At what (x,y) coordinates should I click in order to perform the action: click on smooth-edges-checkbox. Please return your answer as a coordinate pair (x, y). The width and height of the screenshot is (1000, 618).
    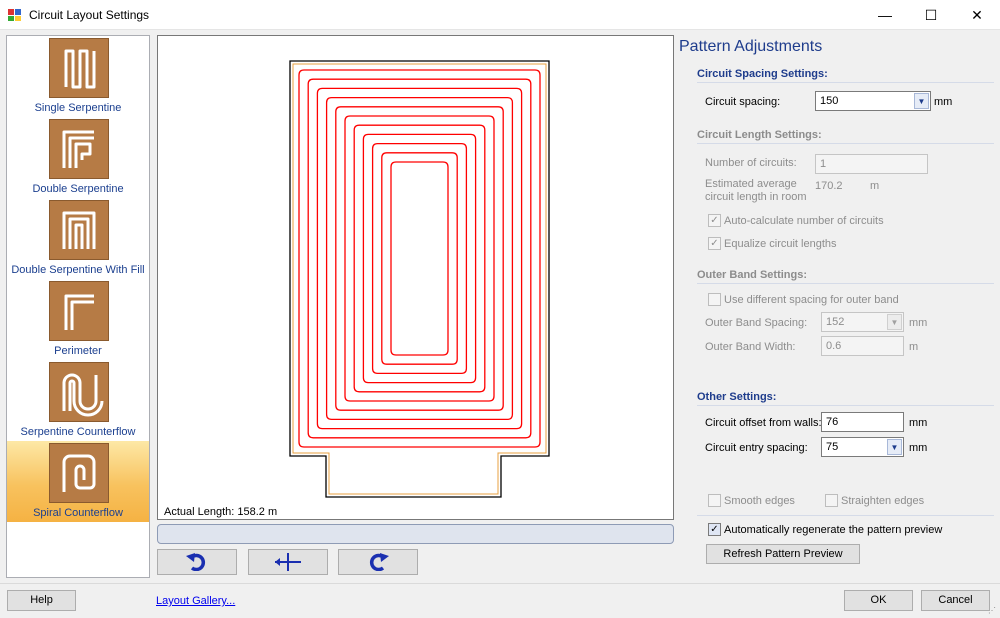
    Looking at the image, I should click on (714, 500).